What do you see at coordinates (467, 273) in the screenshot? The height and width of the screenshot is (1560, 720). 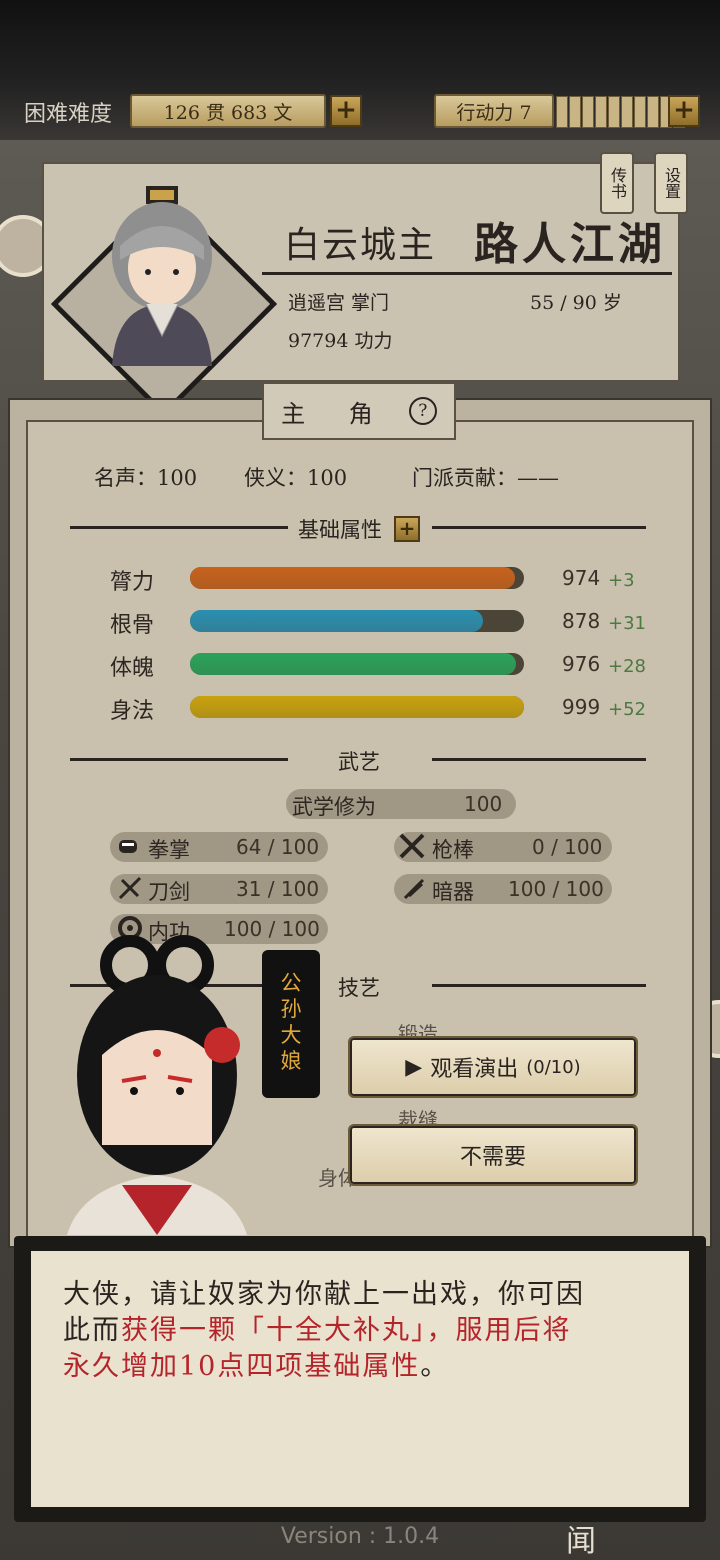 I see `profile-divider` at bounding box center [467, 273].